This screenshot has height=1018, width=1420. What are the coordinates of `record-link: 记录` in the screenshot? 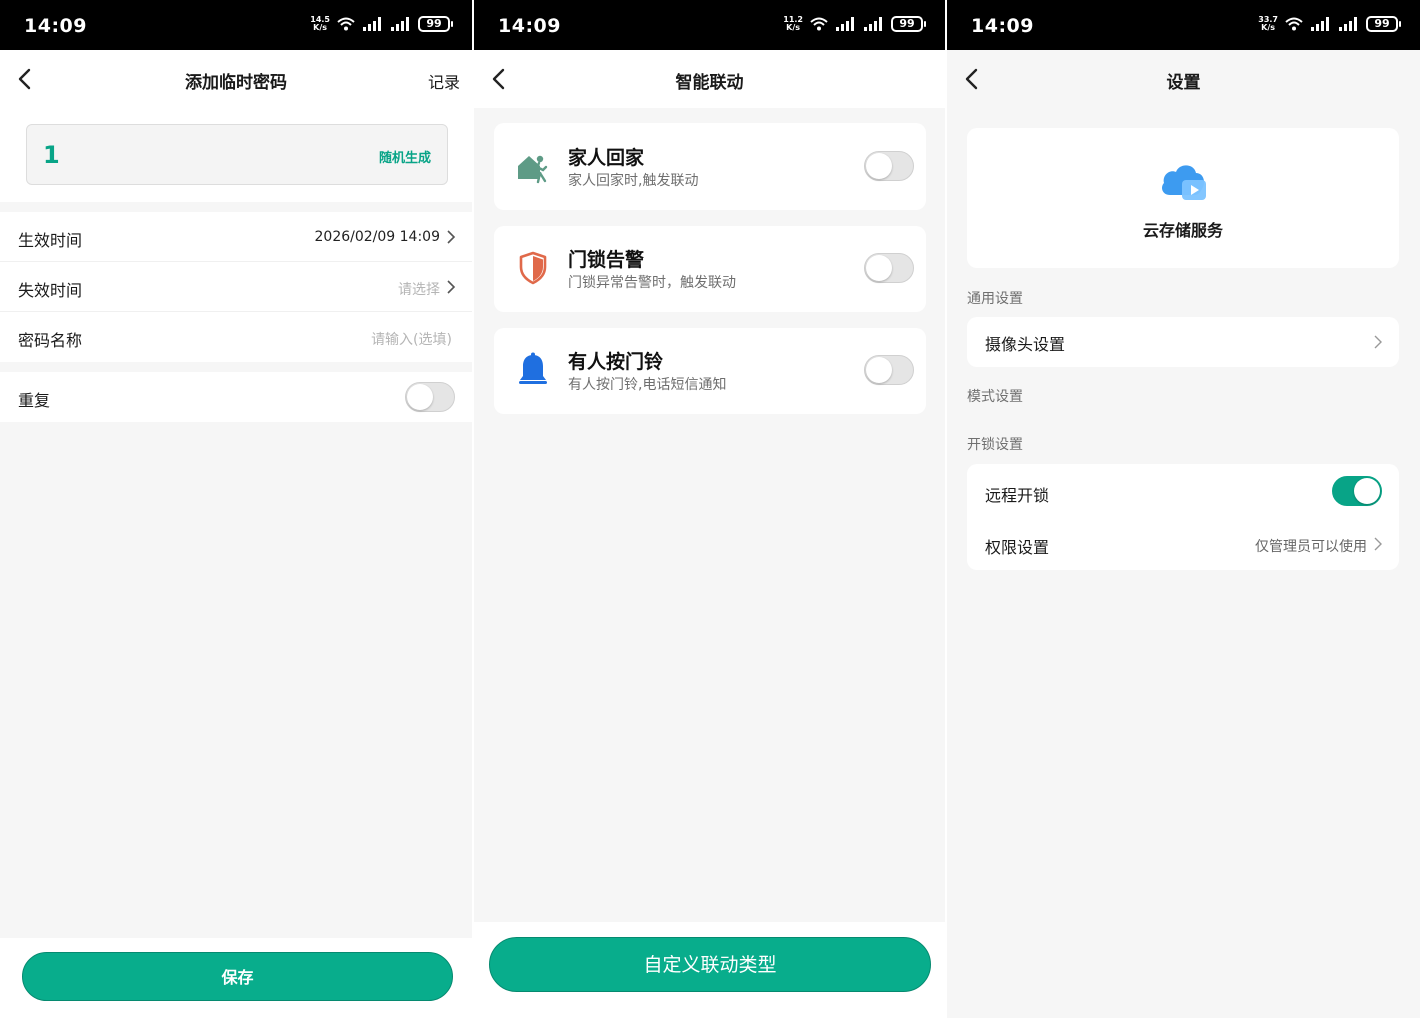 It's located at (444, 81).